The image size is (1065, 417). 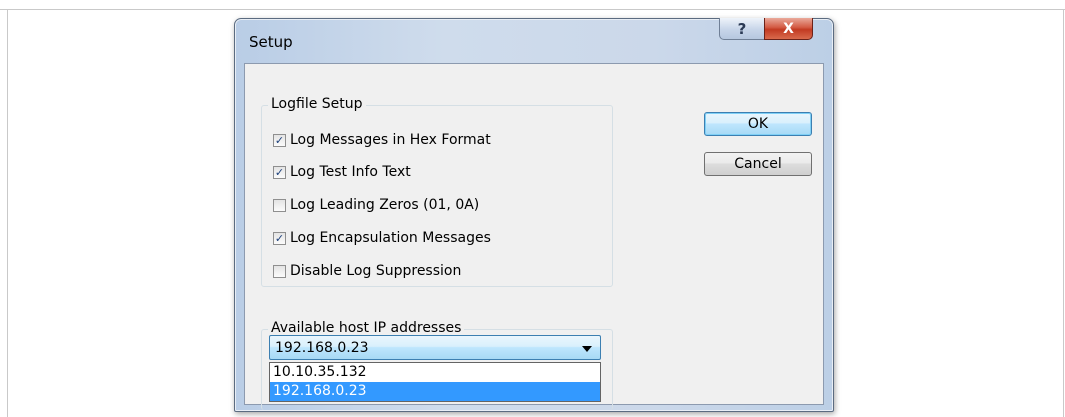 I want to click on option-label: Disable Log Suppression, so click(x=376, y=271).